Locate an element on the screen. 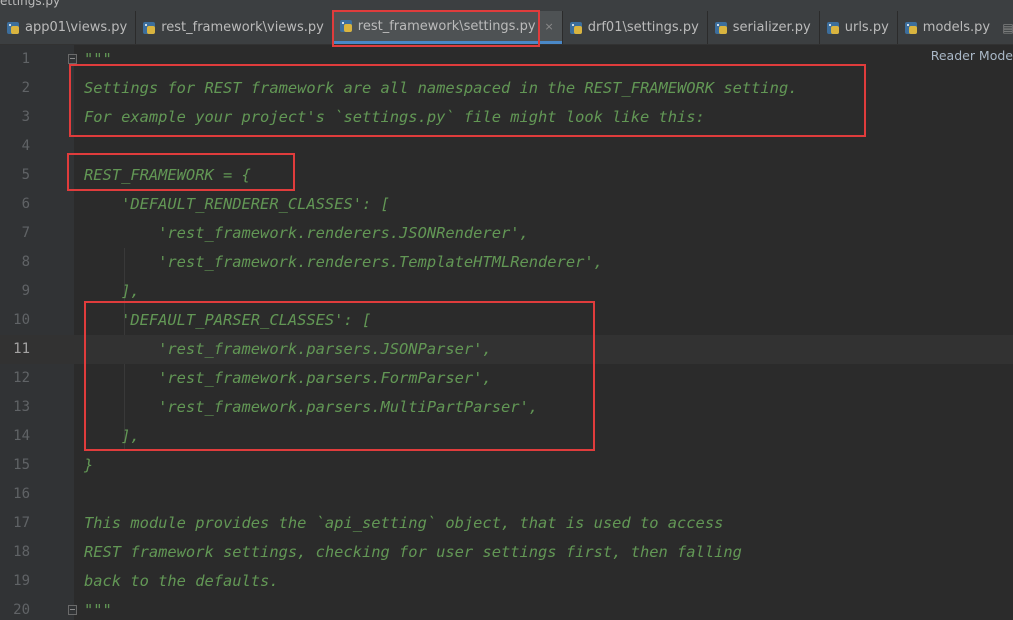 The width and height of the screenshot is (1013, 620). code-text: back to the defaults. is located at coordinates (181, 581).